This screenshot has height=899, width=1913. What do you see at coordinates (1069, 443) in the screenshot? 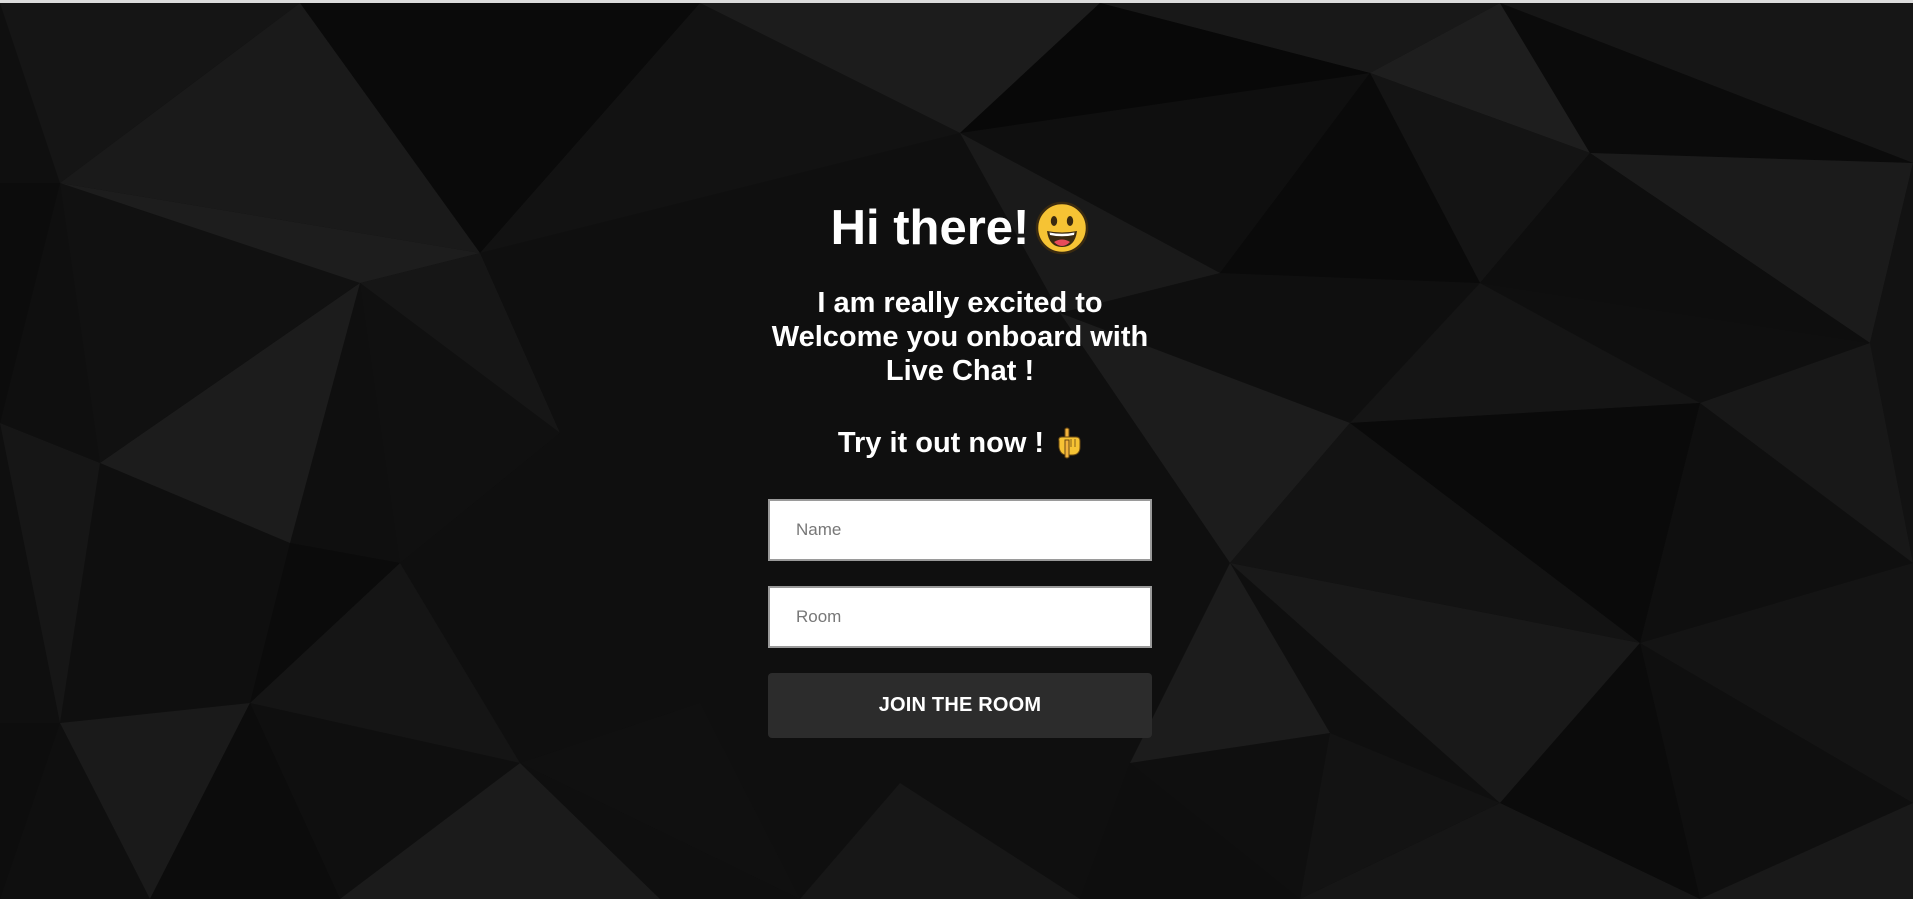
I see `pointing-down-hand-icon` at bounding box center [1069, 443].